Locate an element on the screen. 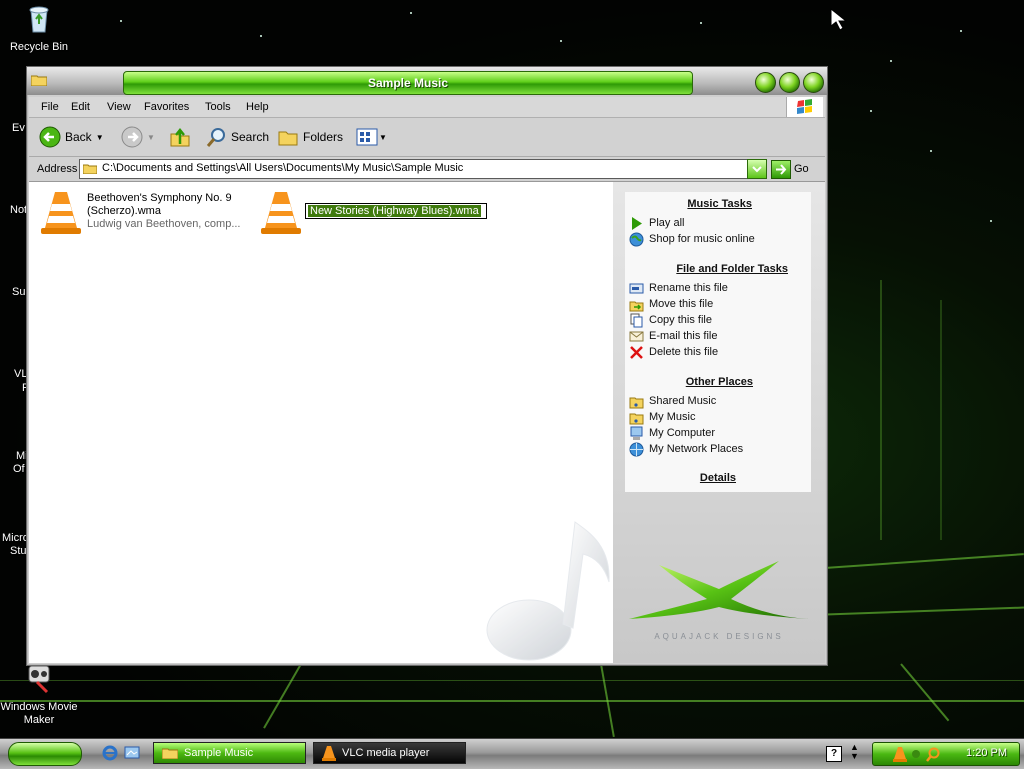 The image size is (1024, 769). close-button is located at coordinates (813, 82).